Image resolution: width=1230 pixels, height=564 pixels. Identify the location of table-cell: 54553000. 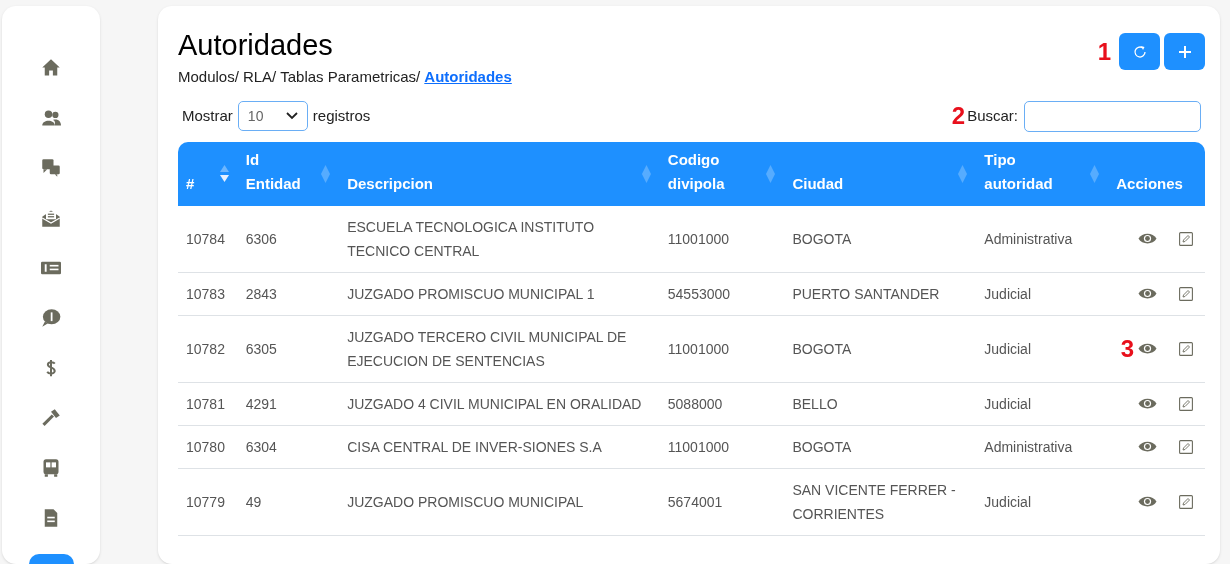
(699, 293).